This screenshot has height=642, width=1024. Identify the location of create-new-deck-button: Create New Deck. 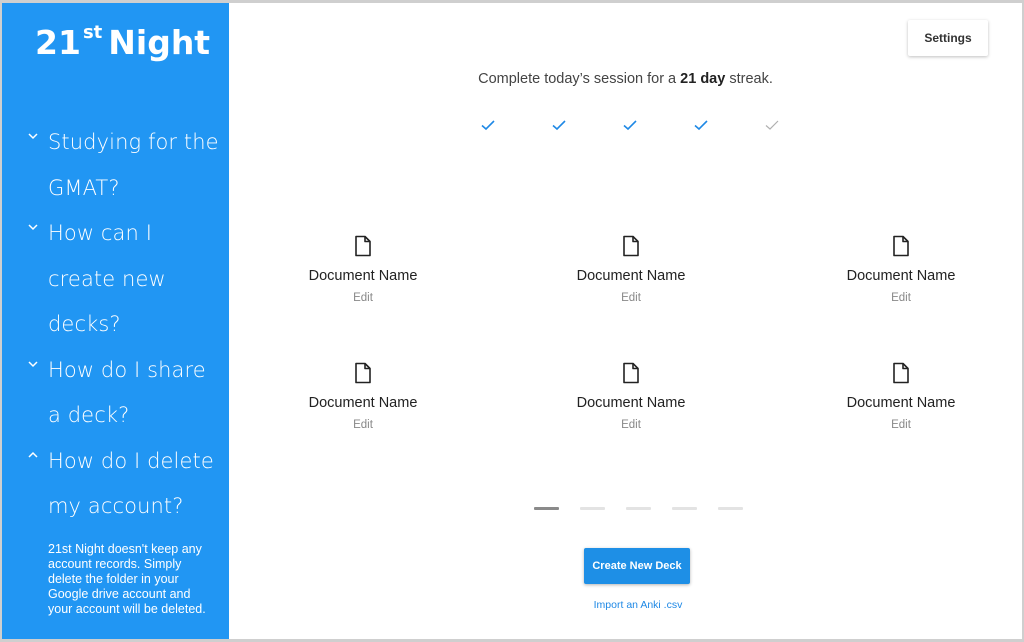
(637, 566).